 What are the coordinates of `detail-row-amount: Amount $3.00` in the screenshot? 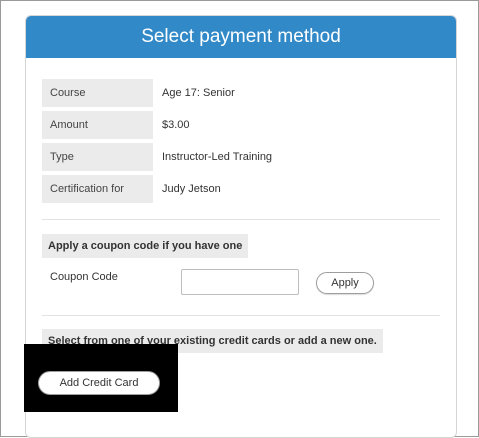 It's located at (241, 125).